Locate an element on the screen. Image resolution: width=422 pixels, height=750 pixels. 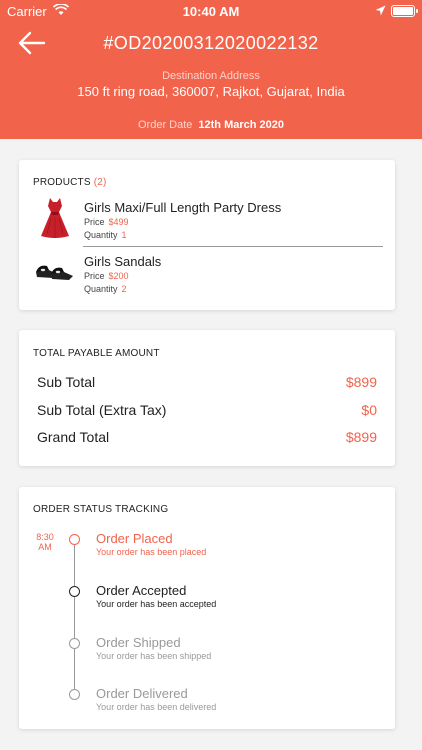
tracking-timeline-line is located at coordinates (74, 618).